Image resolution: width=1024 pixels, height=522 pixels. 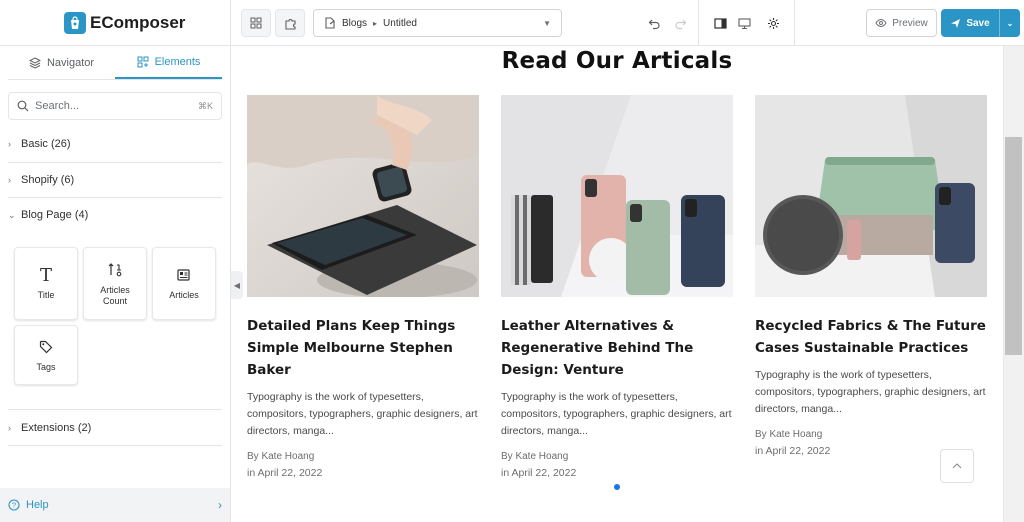 I want to click on toggle-sidebar-button, so click(x=720, y=23).